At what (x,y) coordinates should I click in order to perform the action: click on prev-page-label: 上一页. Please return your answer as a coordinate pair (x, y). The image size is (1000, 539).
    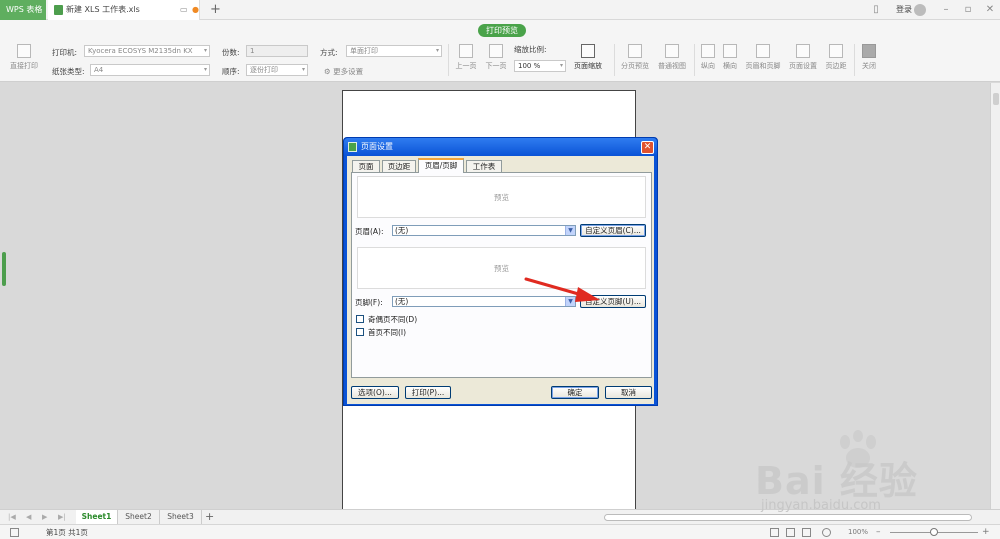
    Looking at the image, I should click on (466, 66).